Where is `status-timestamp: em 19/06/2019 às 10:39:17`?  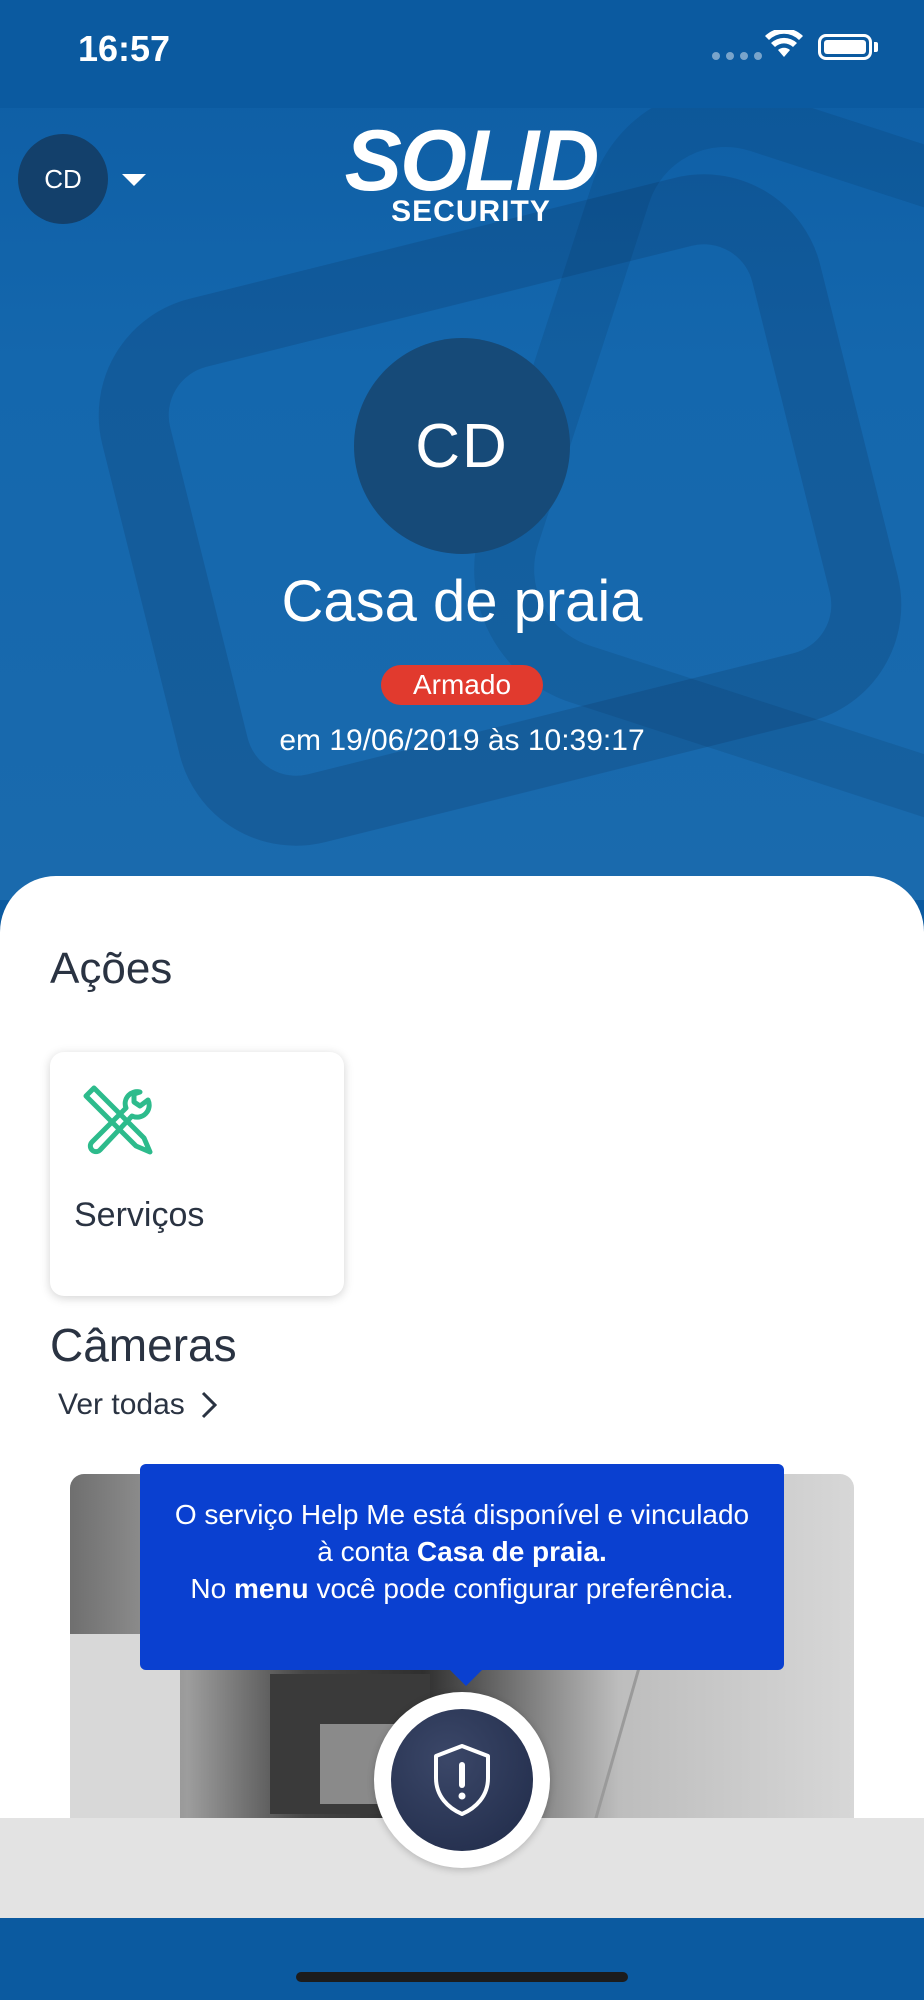
status-timestamp: em 19/06/2019 às 10:39:17 is located at coordinates (462, 740).